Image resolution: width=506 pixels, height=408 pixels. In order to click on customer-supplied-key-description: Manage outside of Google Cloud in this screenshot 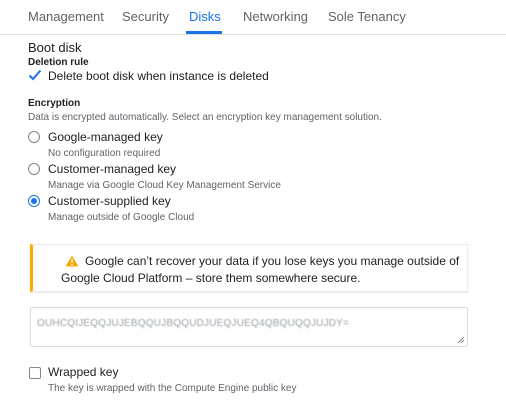, I will do `click(121, 217)`.